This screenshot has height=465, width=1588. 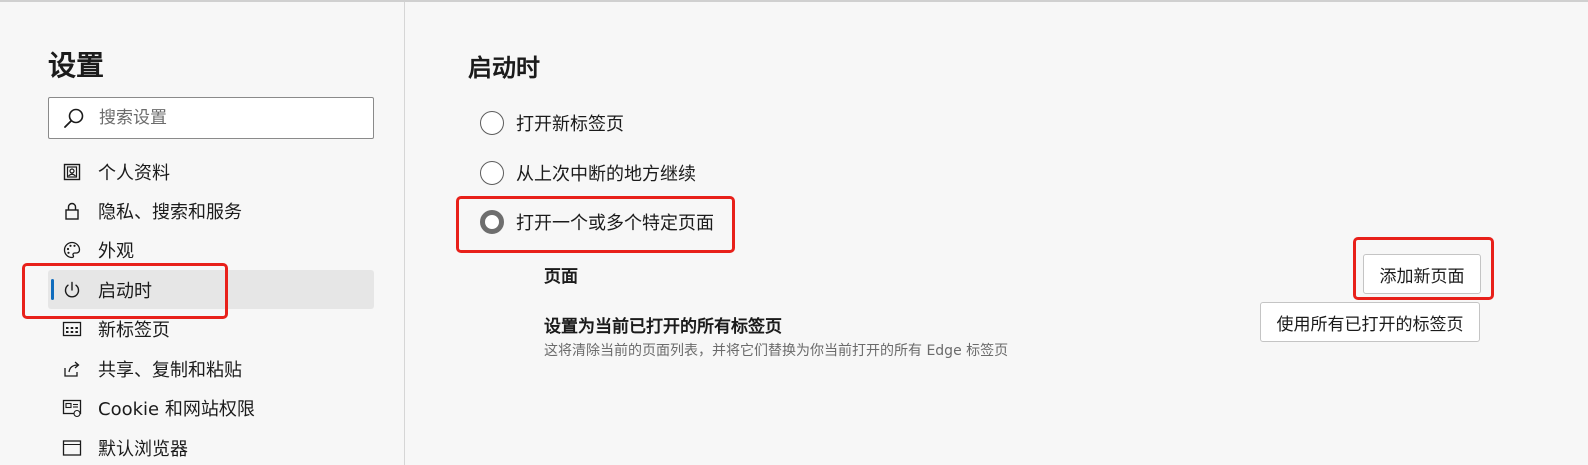 I want to click on sidebar-item-label: 外观, so click(x=116, y=251).